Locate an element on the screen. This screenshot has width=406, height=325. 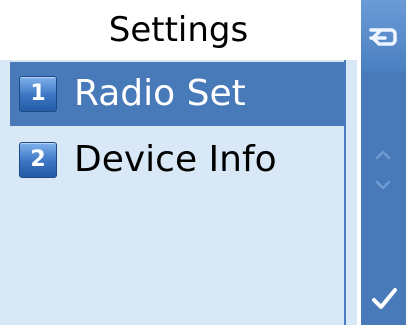
back-arrow-icon is located at coordinates (383, 37).